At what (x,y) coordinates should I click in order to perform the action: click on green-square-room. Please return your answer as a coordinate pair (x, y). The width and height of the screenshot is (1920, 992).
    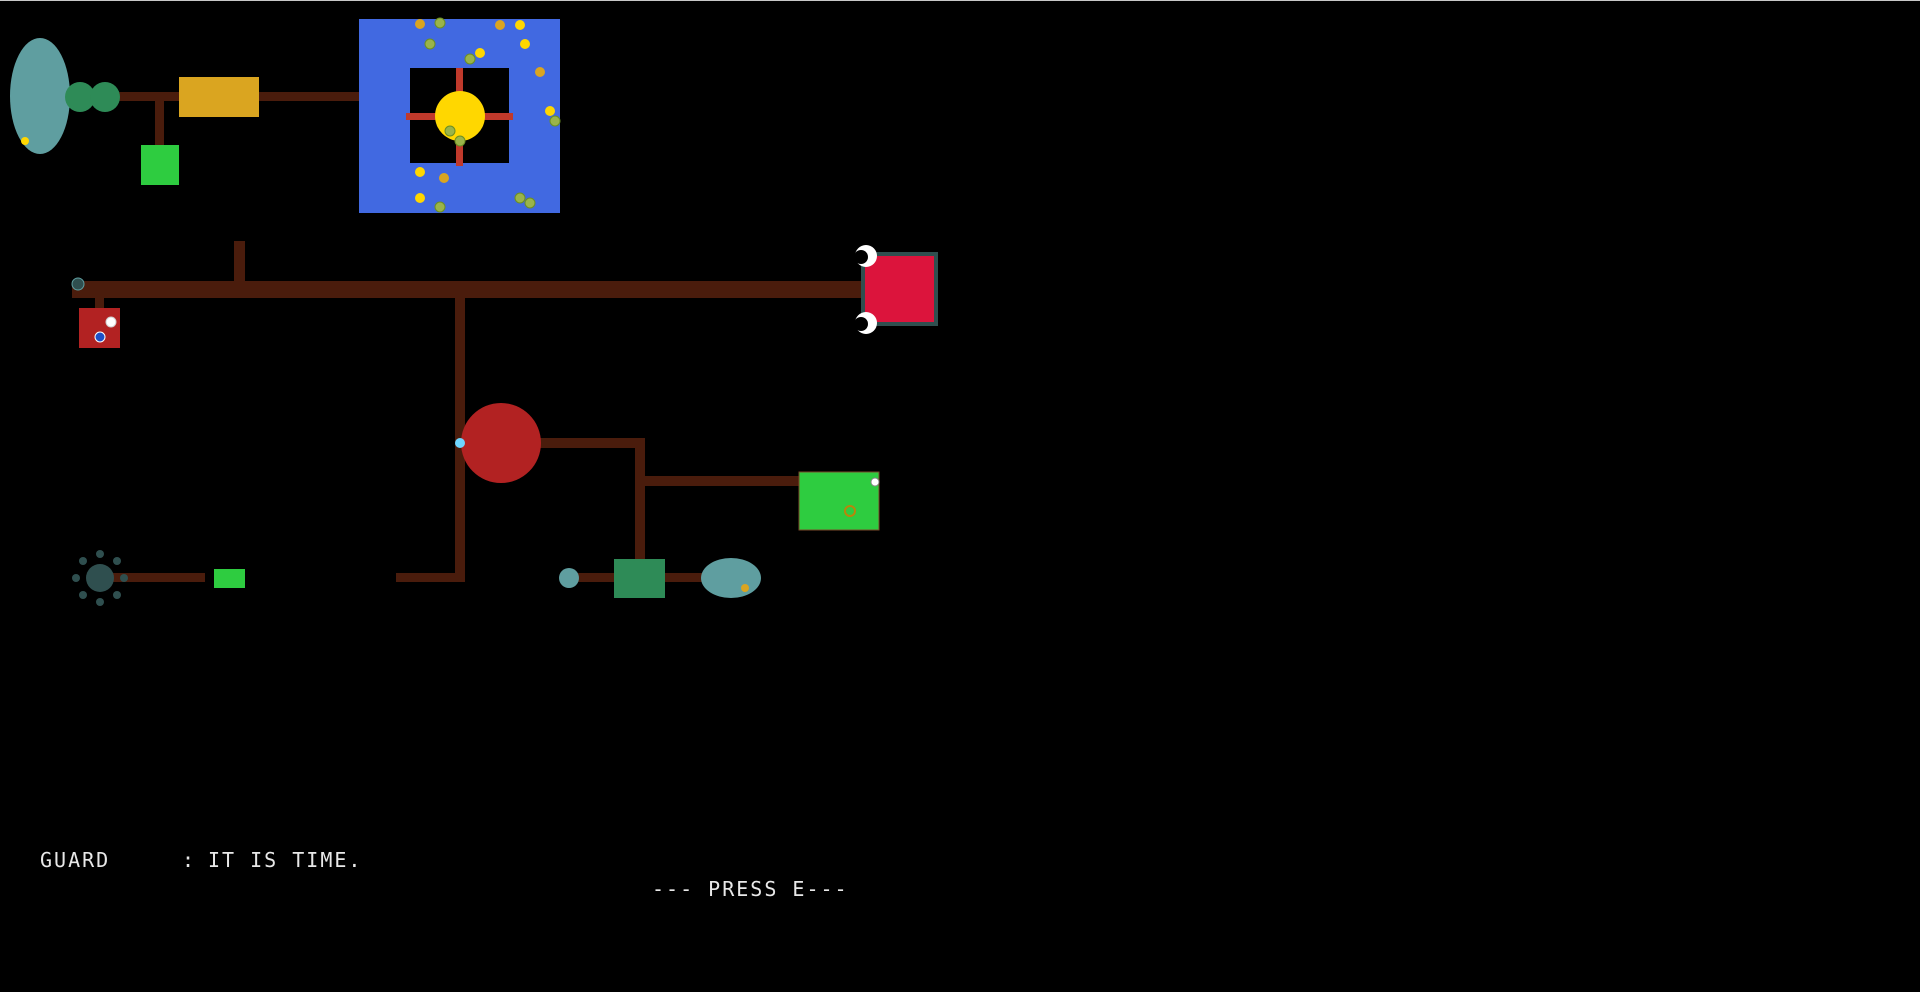
    Looking at the image, I should click on (160, 165).